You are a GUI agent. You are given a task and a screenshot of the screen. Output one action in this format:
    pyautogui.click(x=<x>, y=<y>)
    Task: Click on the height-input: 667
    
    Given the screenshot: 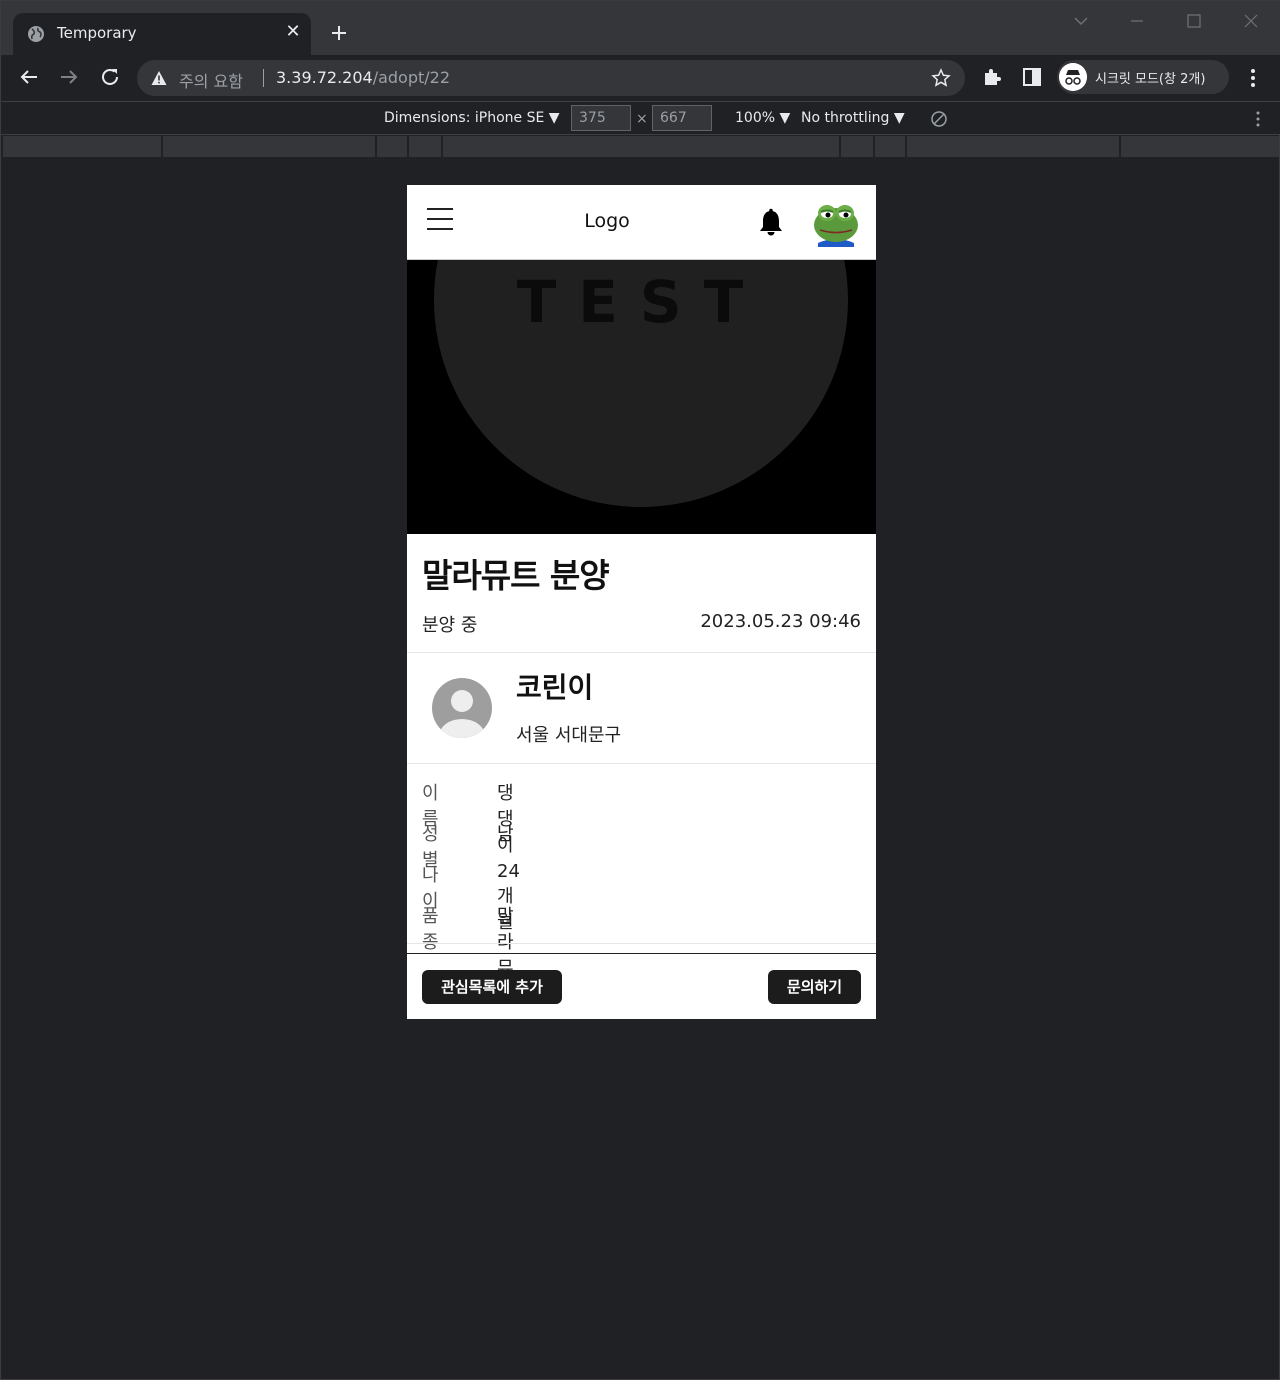 What is the action you would take?
    pyautogui.click(x=682, y=118)
    